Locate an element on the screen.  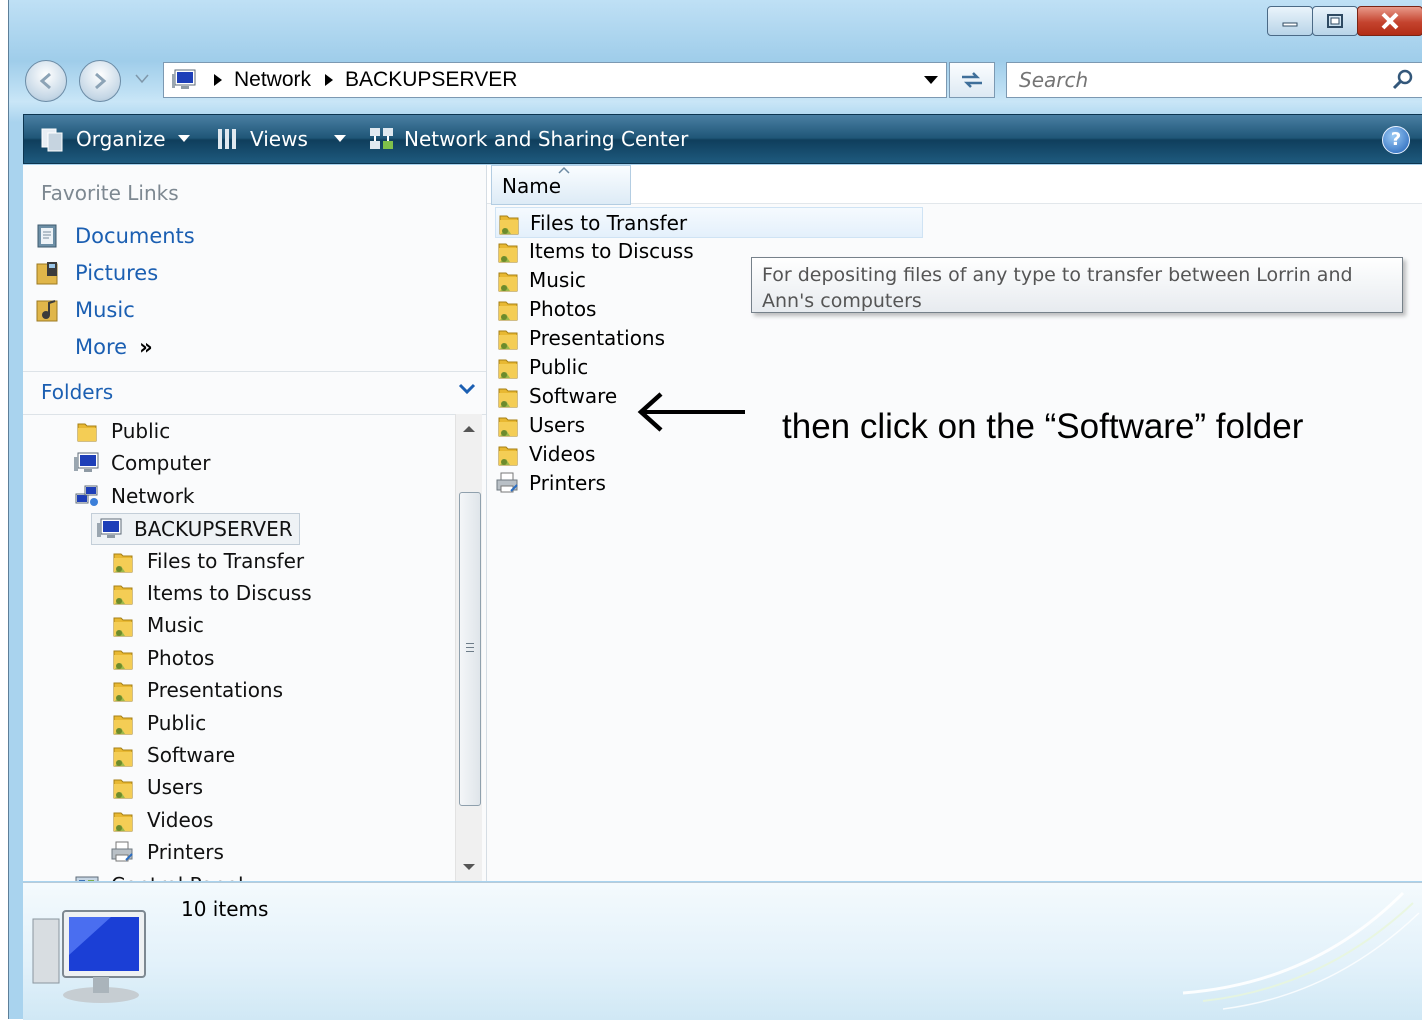
file-item-presentations: Presentations is located at coordinates (580, 337).